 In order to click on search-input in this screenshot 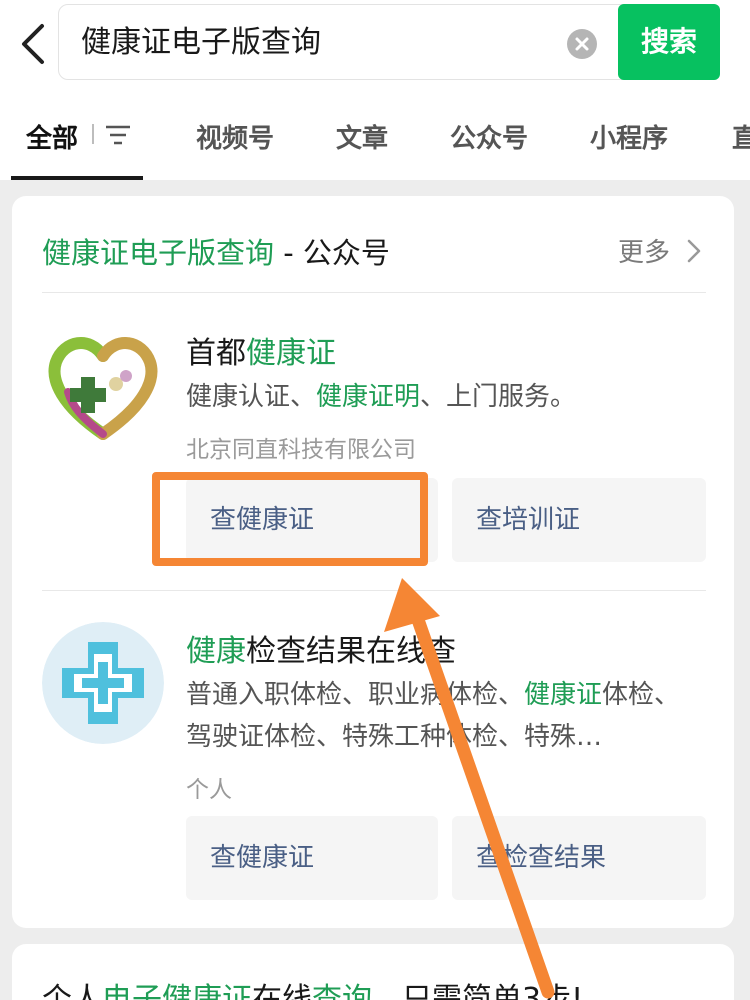, I will do `click(311, 43)`.